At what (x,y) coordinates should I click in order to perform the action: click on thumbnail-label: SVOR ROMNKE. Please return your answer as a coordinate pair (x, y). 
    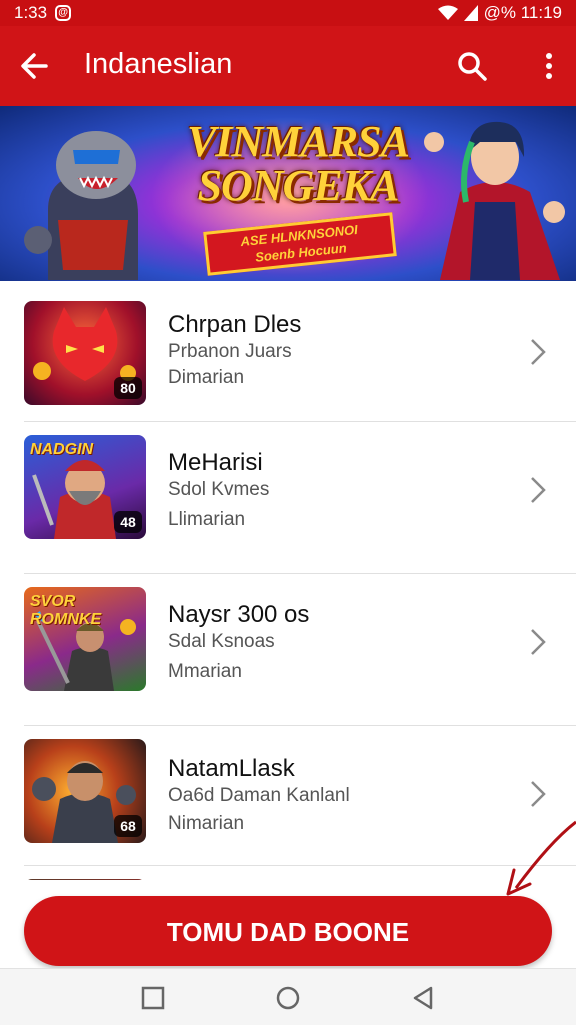
    Looking at the image, I should click on (66, 610).